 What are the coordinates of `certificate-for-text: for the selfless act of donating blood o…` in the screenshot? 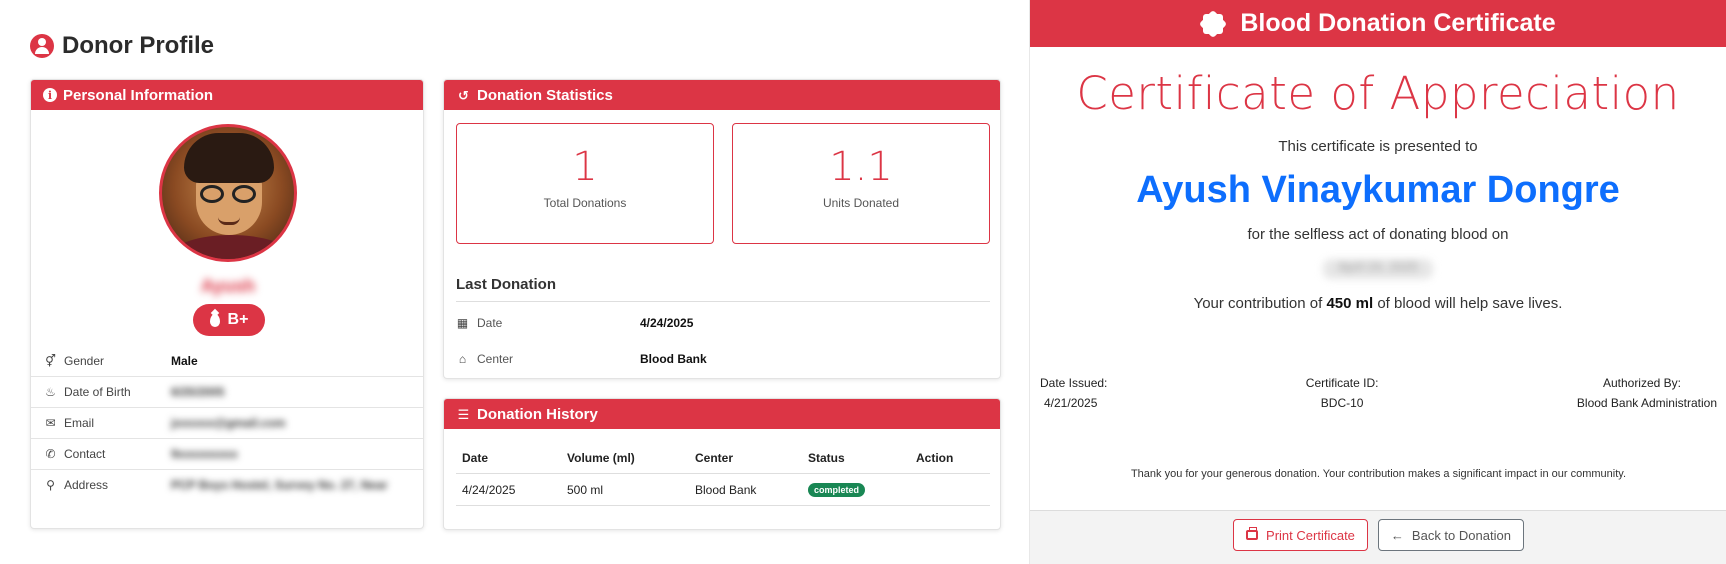 It's located at (1378, 234).